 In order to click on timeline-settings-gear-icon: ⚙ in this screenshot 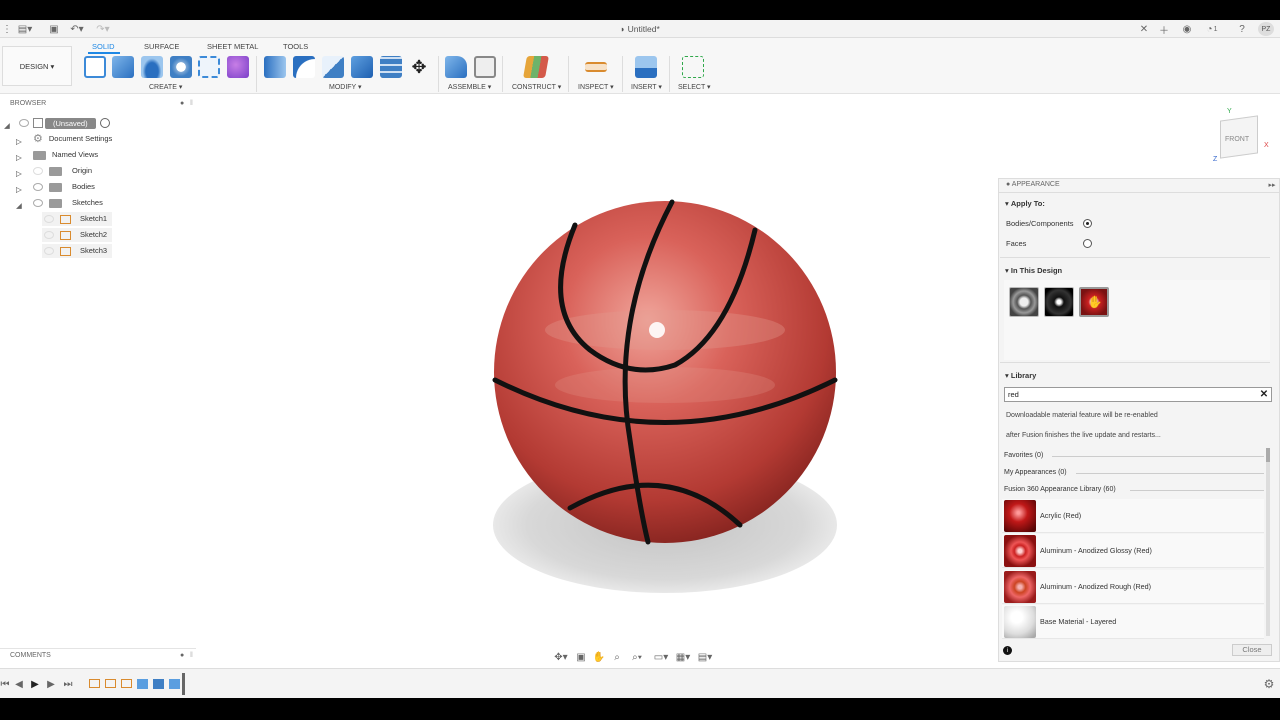, I will do `click(1269, 684)`.